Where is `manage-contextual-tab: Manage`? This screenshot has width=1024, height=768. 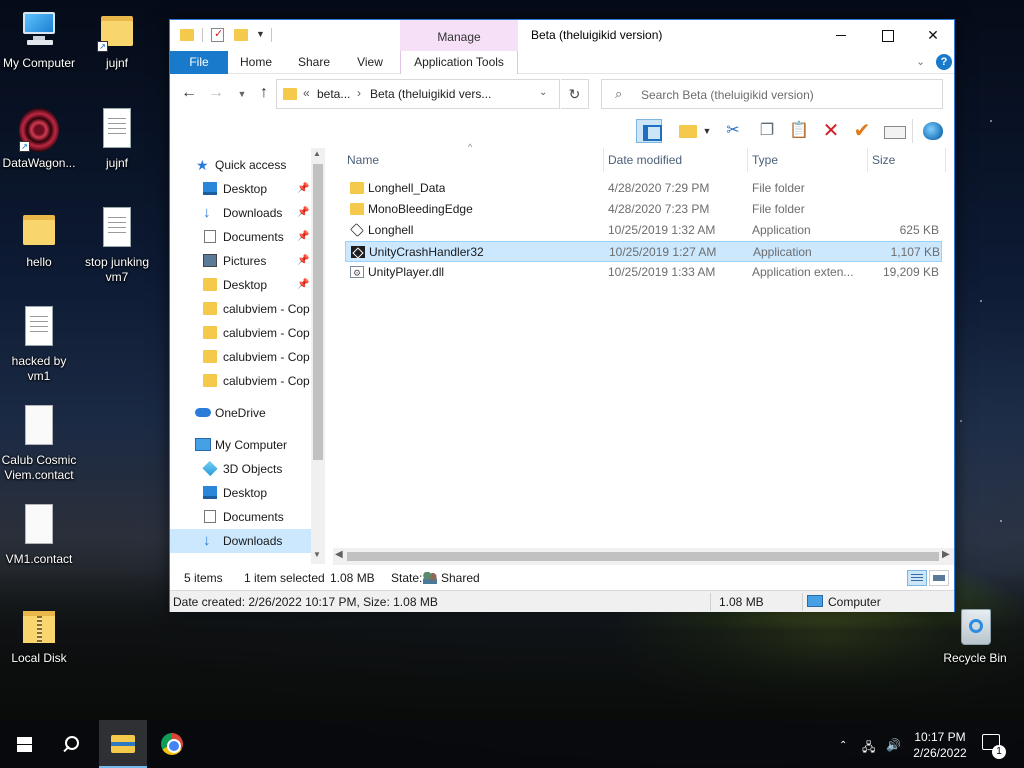
manage-contextual-tab: Manage is located at coordinates (459, 35).